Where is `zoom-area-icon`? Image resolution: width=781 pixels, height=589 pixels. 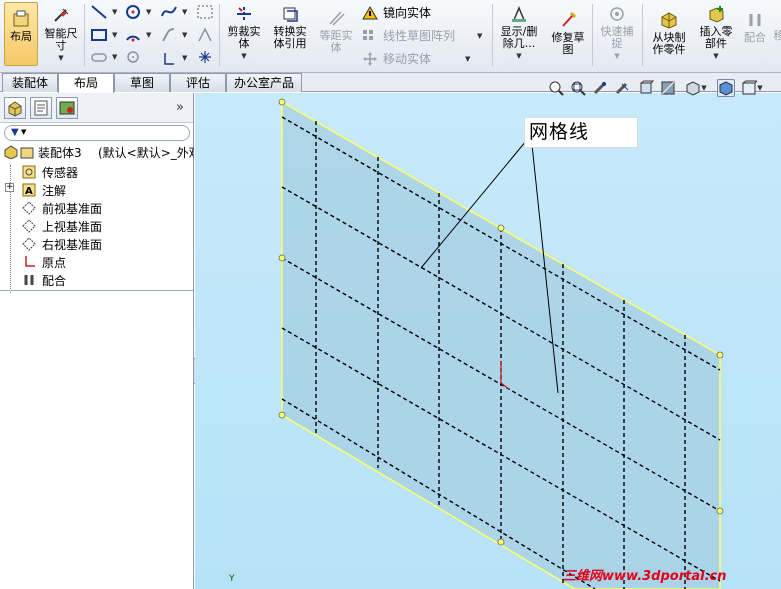 zoom-area-icon is located at coordinates (578, 88).